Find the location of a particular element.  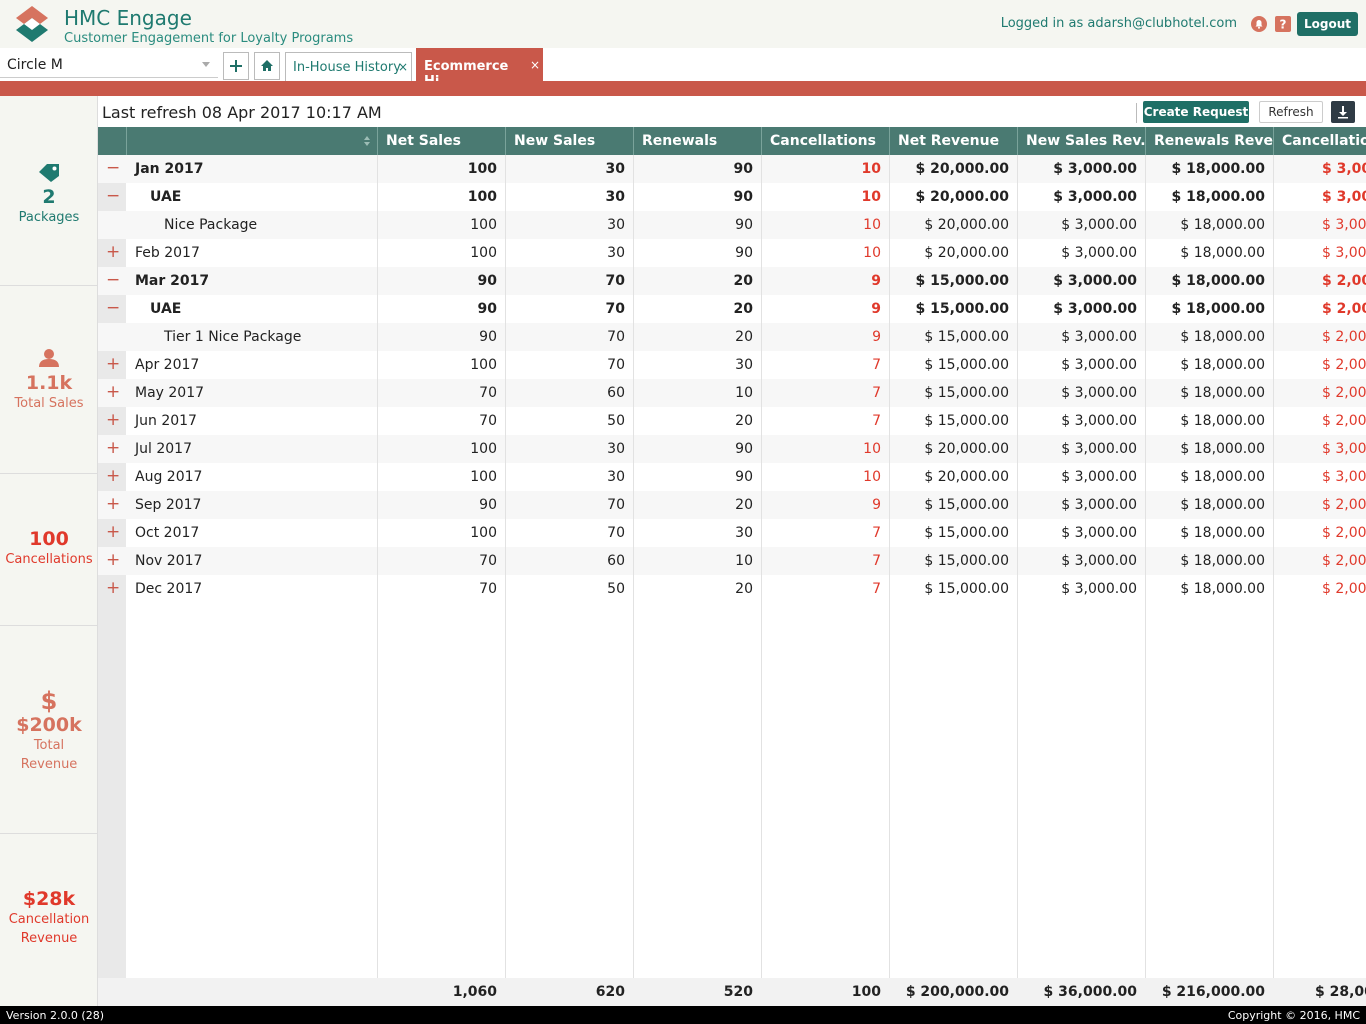

notification-bell-icon is located at coordinates (1259, 24).